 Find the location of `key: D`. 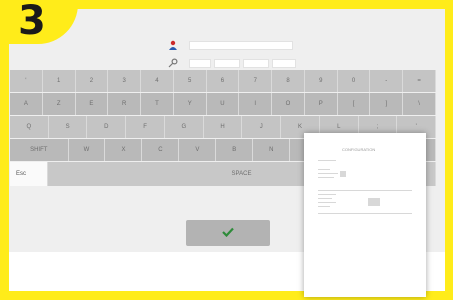

key: D is located at coordinates (107, 127).